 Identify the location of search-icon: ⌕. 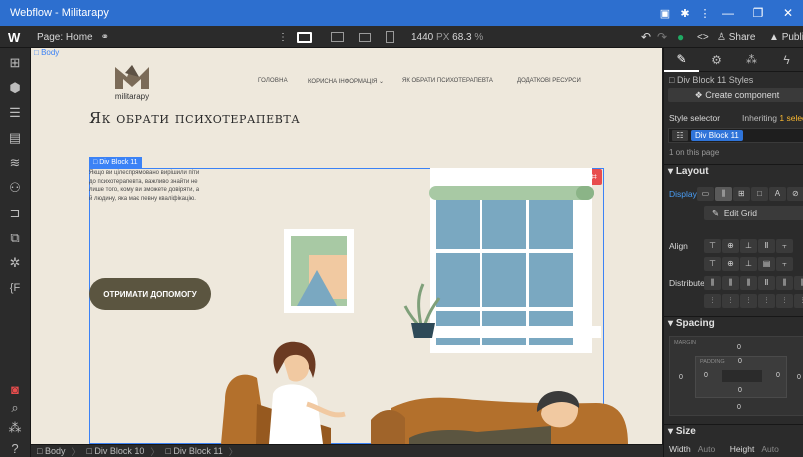
(15, 408).